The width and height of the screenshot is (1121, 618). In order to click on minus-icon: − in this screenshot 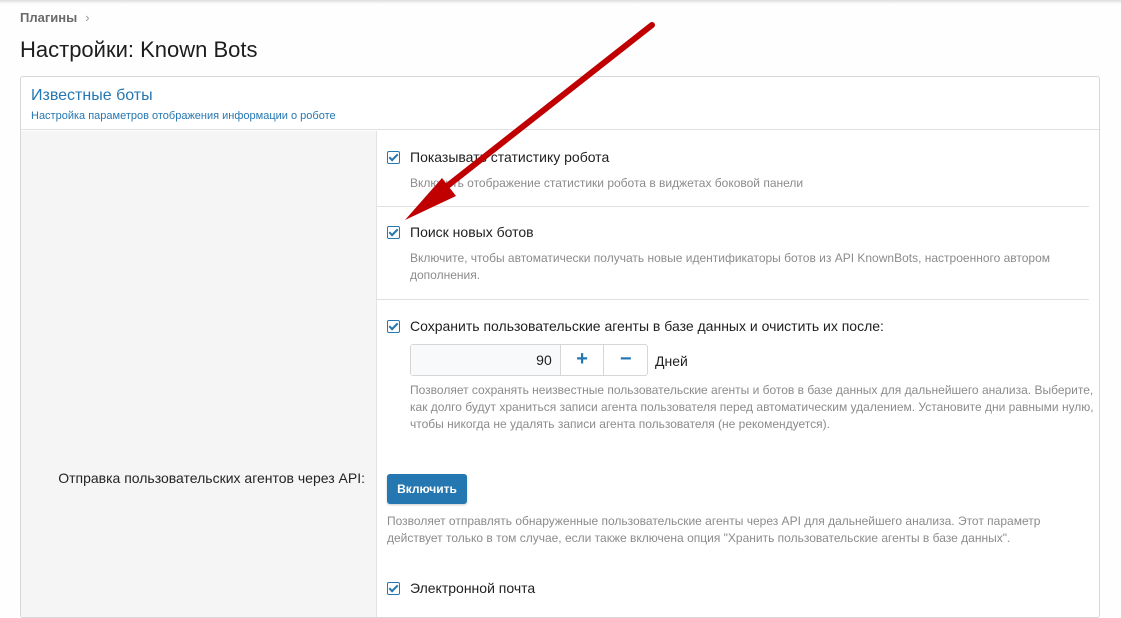, I will do `click(625, 360)`.